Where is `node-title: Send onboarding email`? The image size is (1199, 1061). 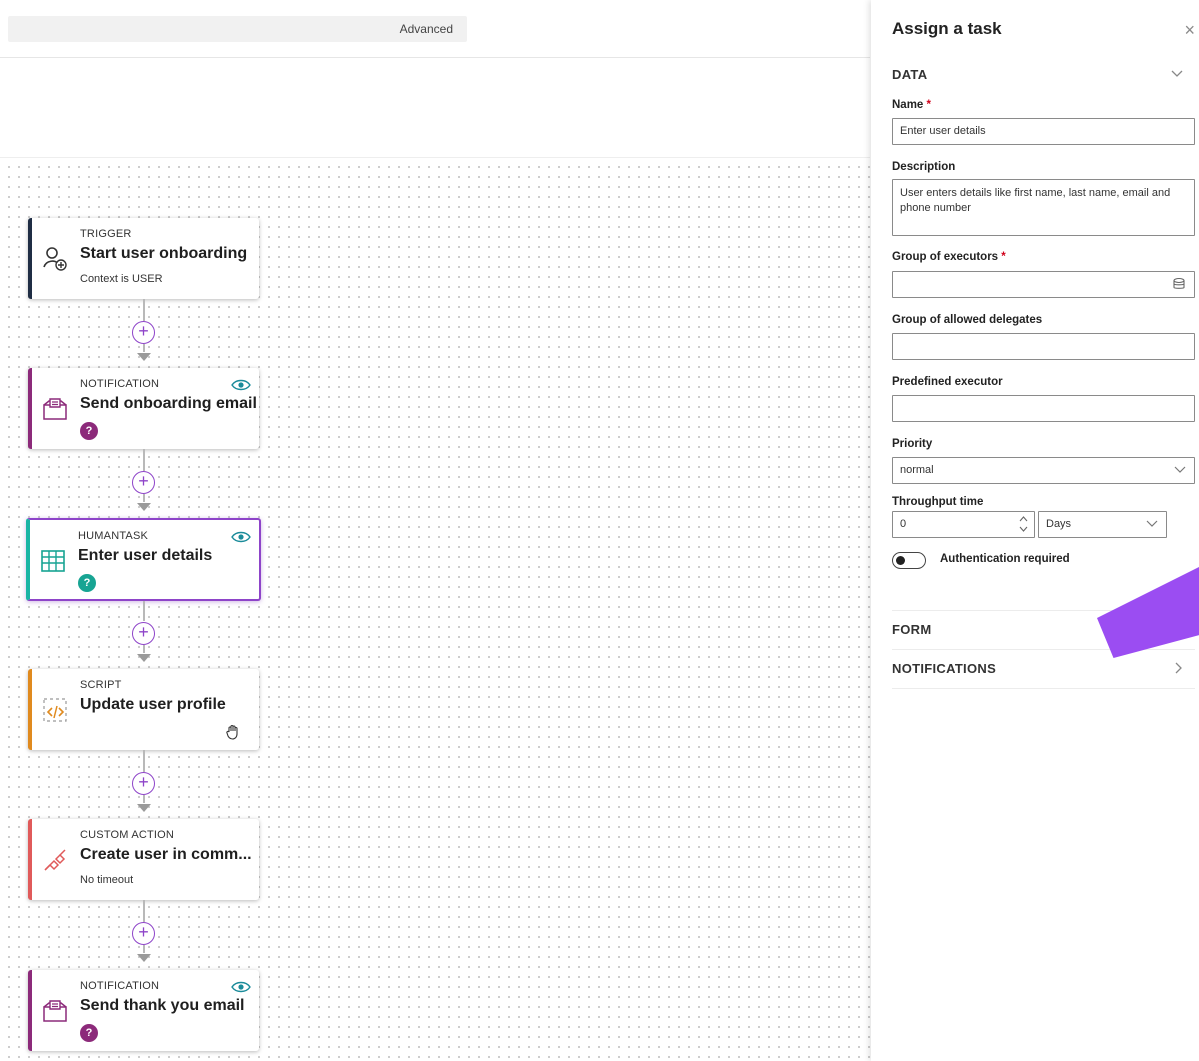 node-title: Send onboarding email is located at coordinates (168, 403).